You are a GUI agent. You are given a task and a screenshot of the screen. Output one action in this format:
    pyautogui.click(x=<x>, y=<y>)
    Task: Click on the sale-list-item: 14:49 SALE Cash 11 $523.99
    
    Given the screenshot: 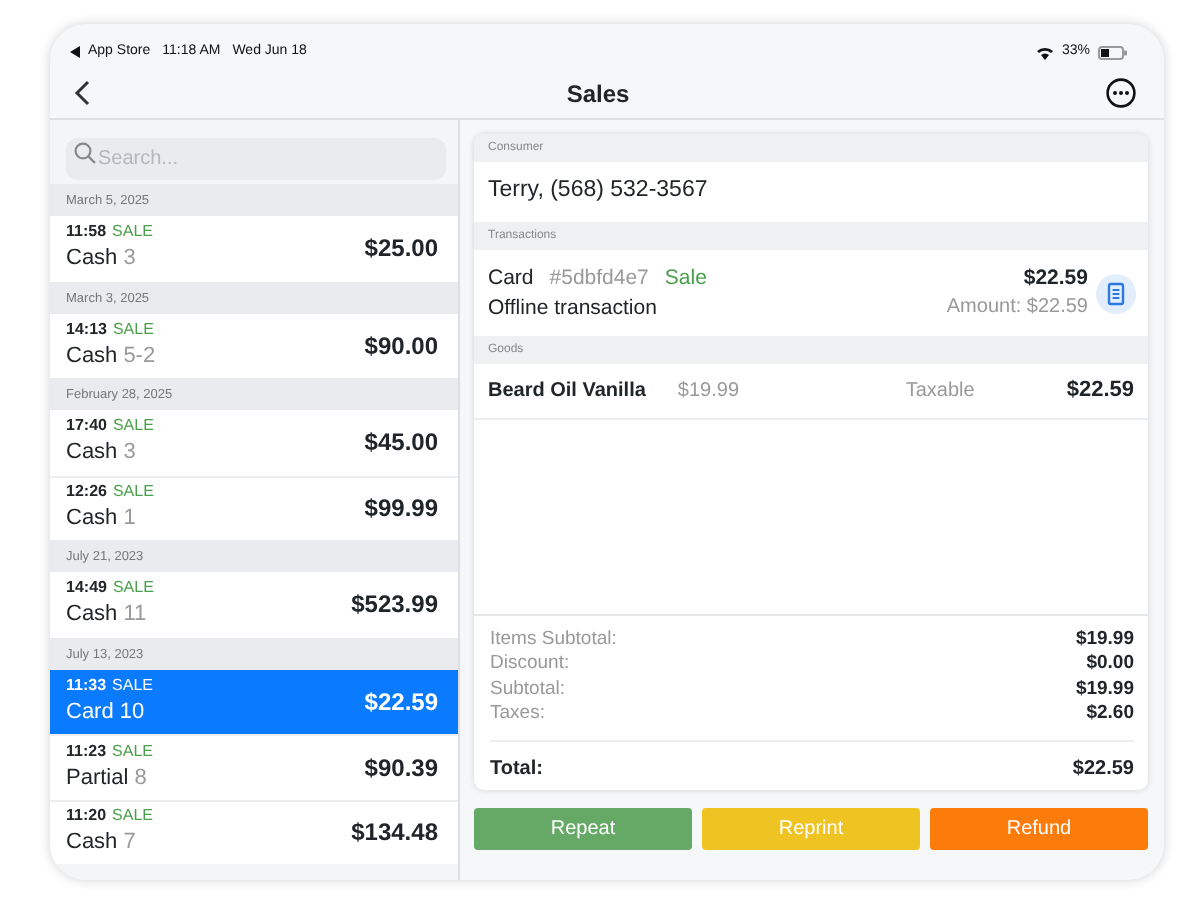 What is the action you would take?
    pyautogui.click(x=254, y=604)
    